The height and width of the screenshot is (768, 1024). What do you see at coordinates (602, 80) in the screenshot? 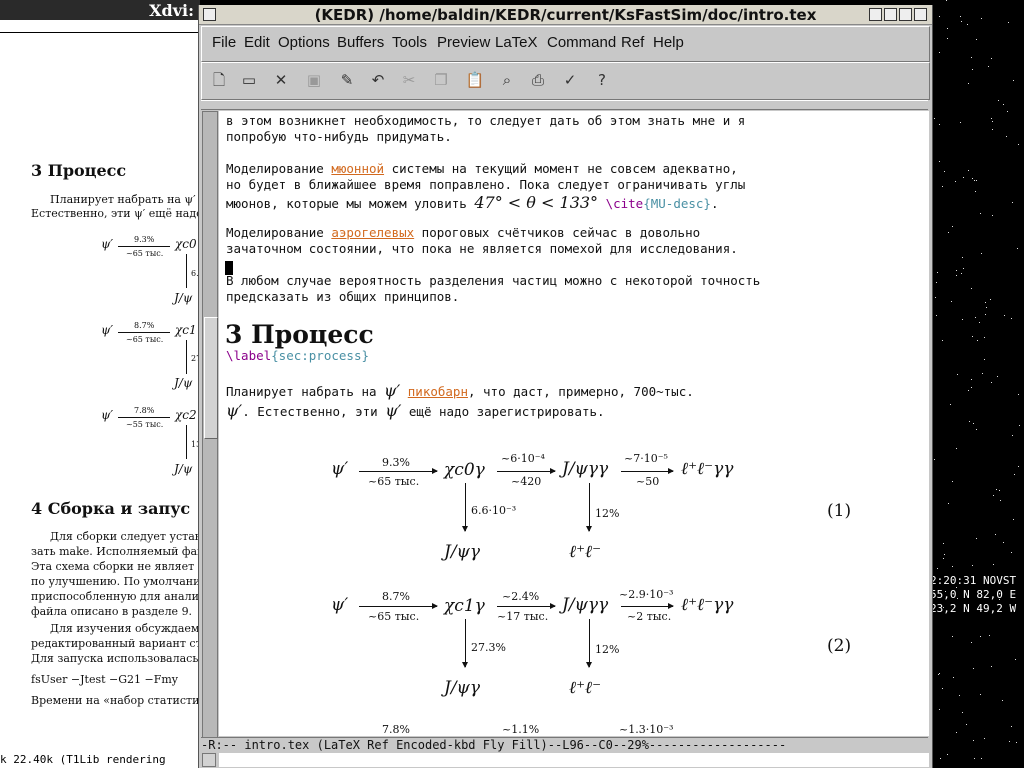
I see `help-icon: ?` at bounding box center [602, 80].